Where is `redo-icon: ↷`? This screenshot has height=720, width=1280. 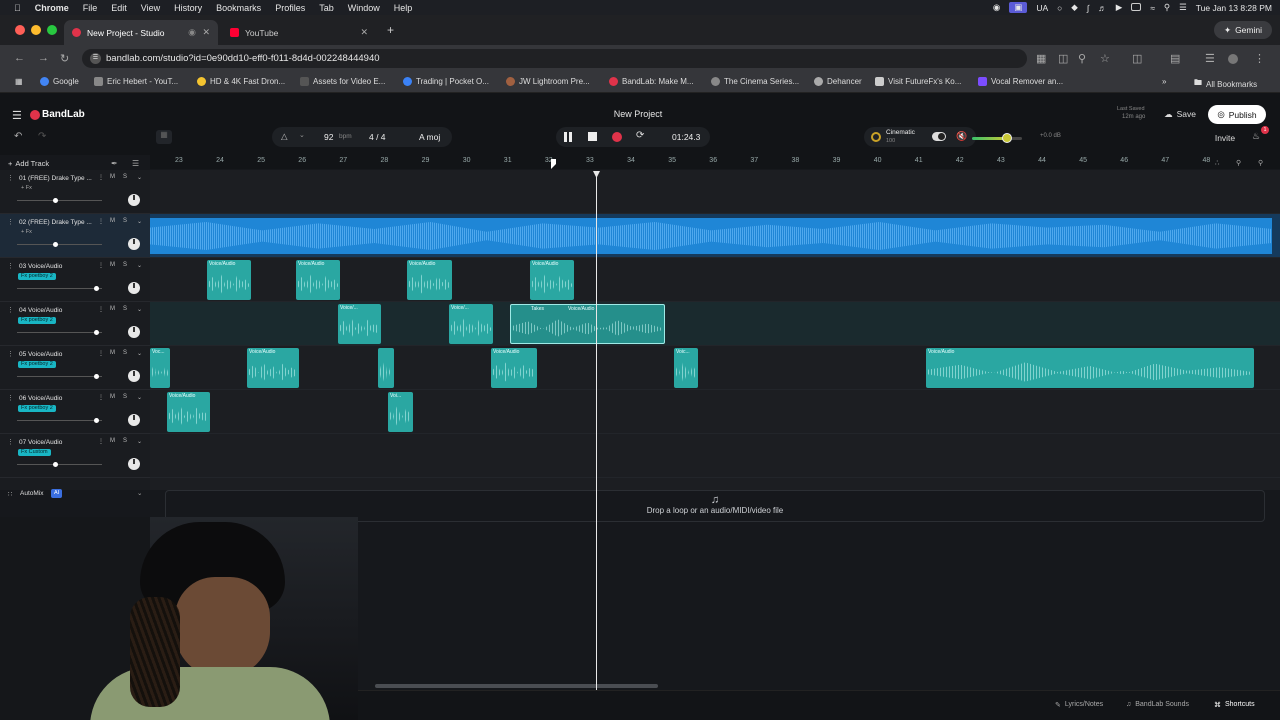 redo-icon: ↷ is located at coordinates (42, 136).